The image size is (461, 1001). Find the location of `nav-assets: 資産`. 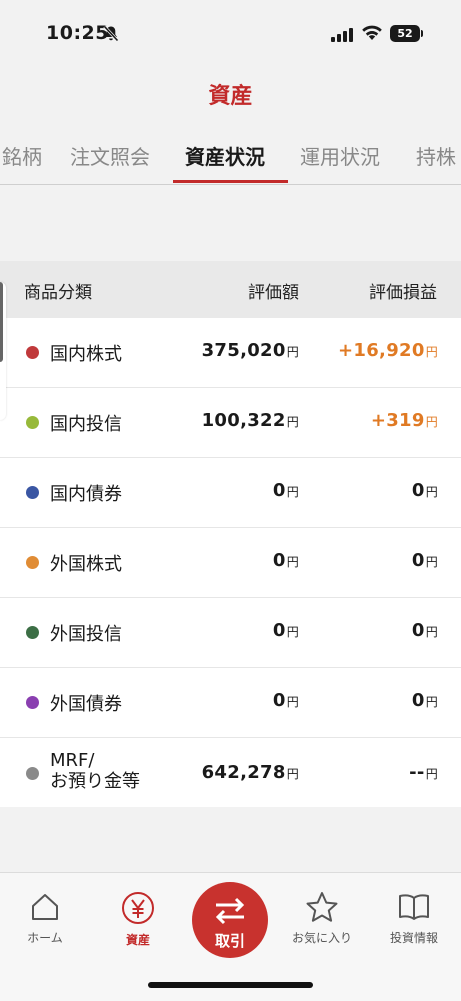

nav-assets: 資産 is located at coordinates (138, 919).